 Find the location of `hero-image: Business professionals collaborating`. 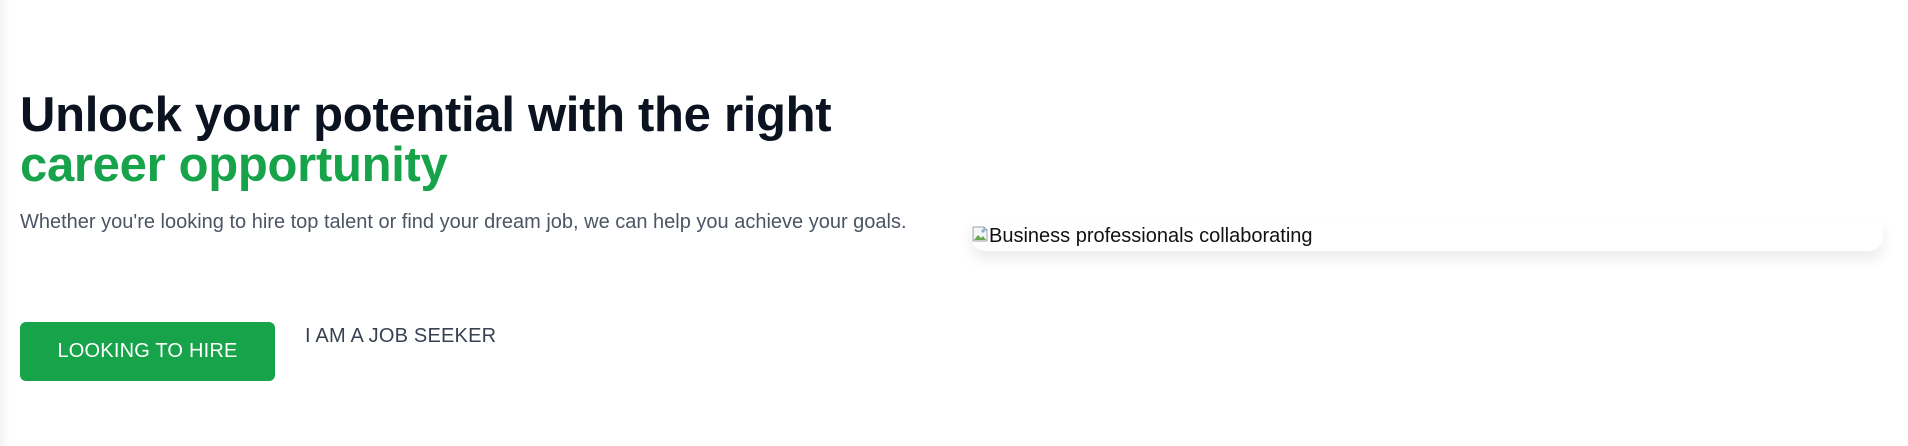

hero-image: Business professionals collaborating is located at coordinates (1427, 236).